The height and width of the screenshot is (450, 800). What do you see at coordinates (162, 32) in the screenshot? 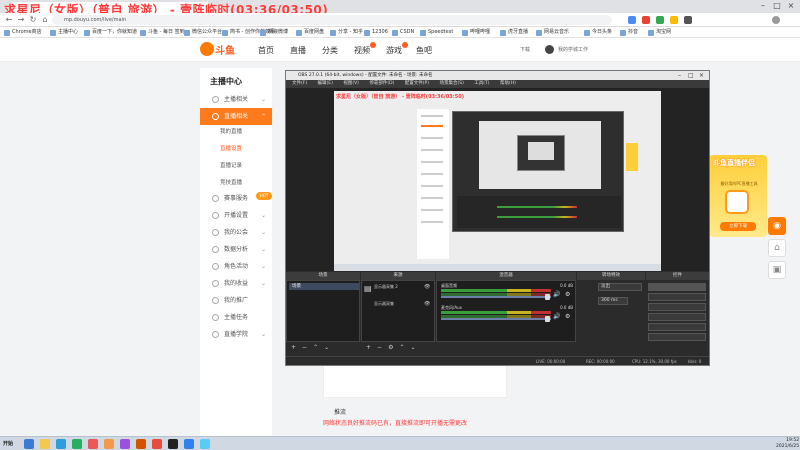
I see `bookmark: 斗鱼 - 每日 签到` at bounding box center [162, 32].